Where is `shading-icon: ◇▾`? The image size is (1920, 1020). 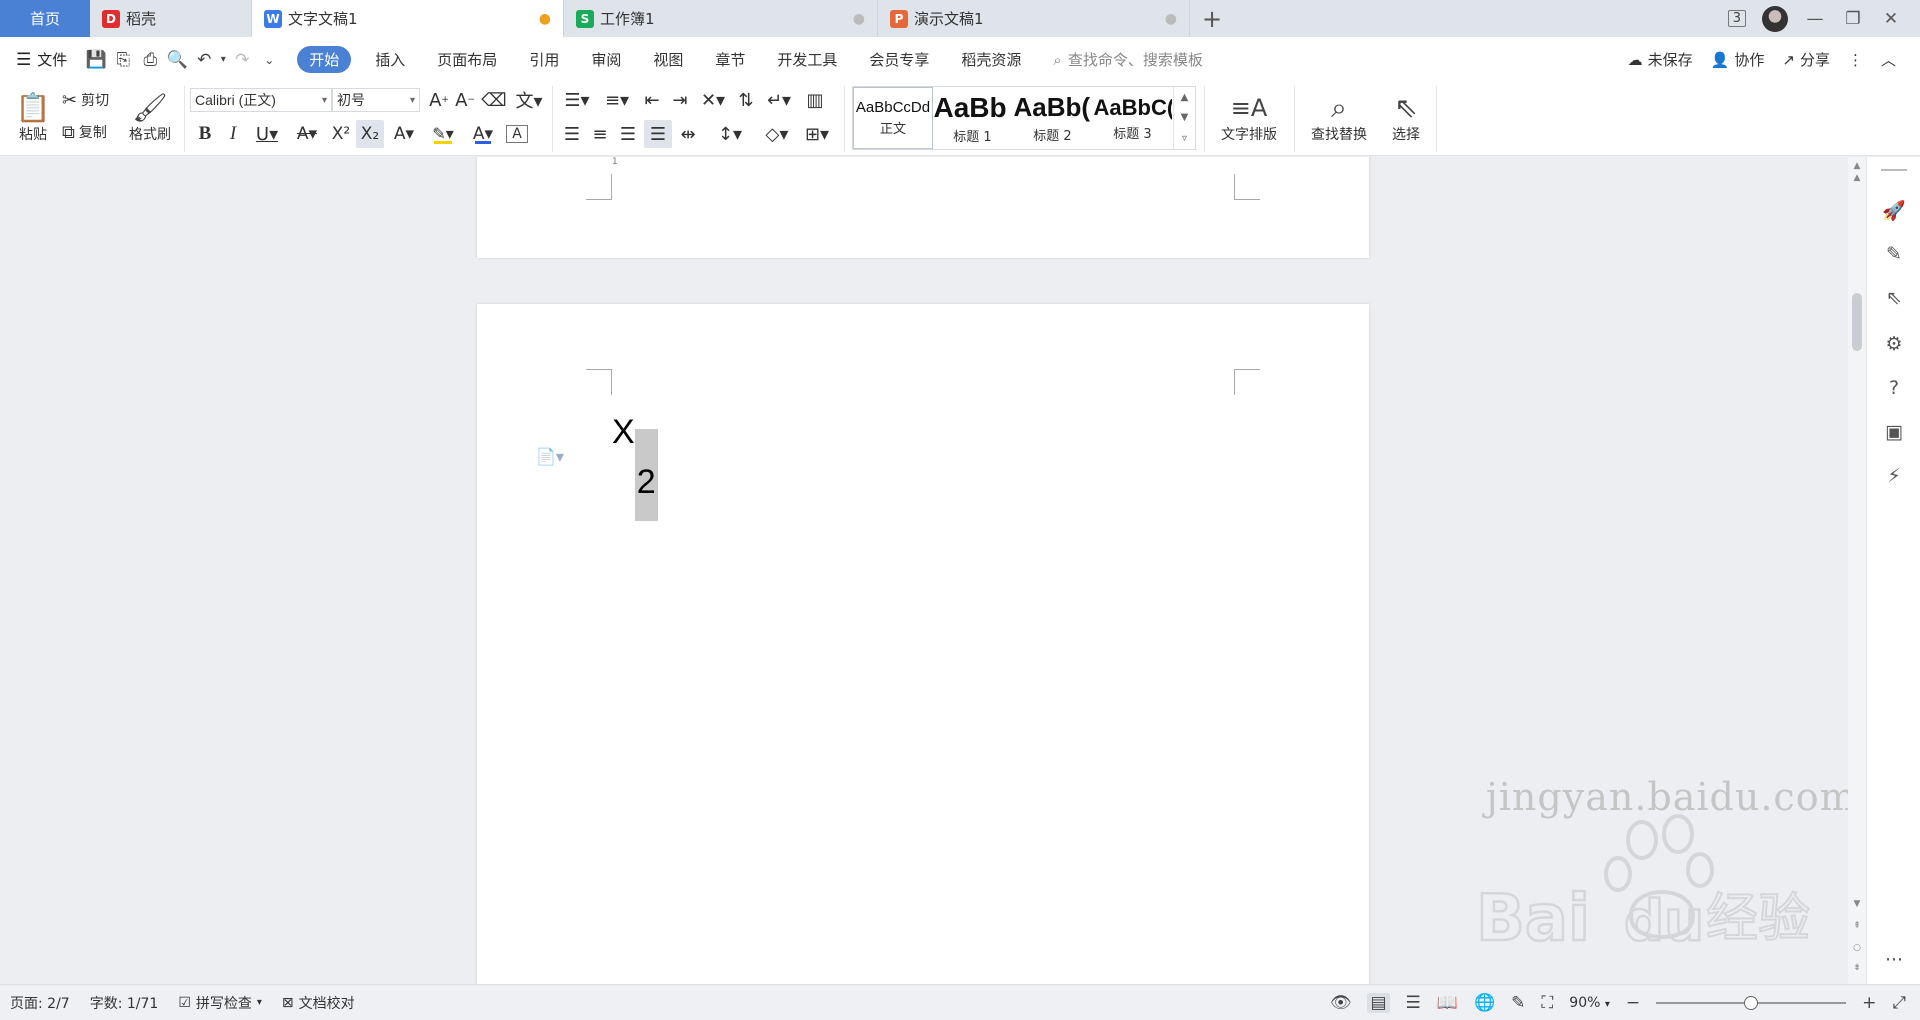
shading-icon: ◇▾ is located at coordinates (777, 134).